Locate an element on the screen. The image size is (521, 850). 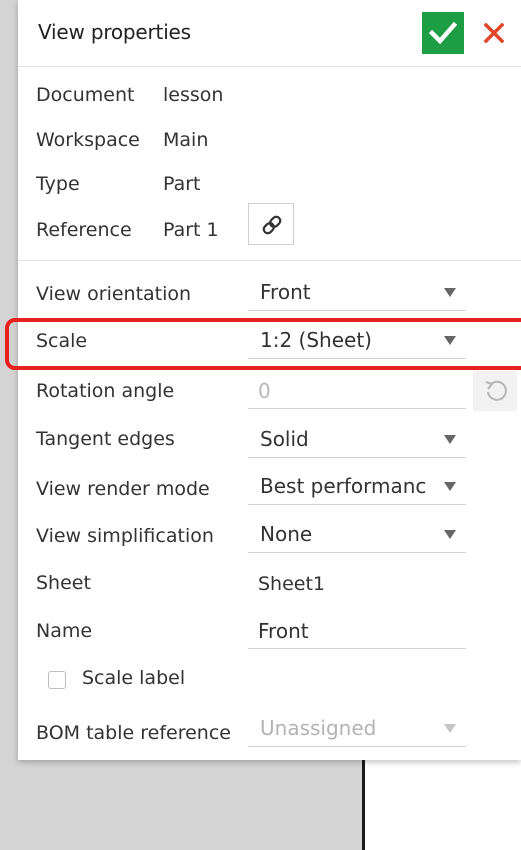
scale-select: 1:2 (Sheet) is located at coordinates (357, 339).